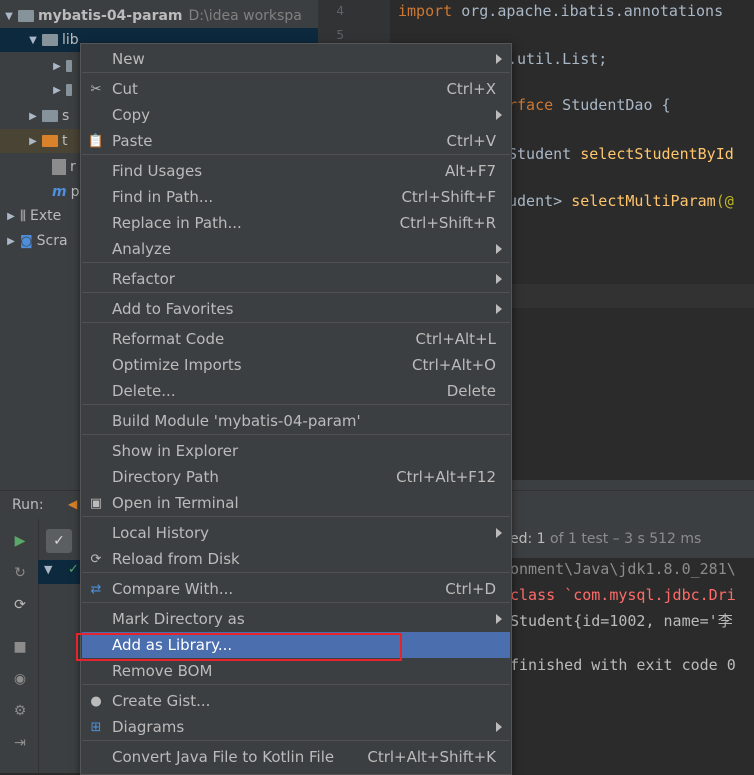 The width and height of the screenshot is (754, 775). What do you see at coordinates (96, 89) in the screenshot?
I see `scissors-icon: ✂` at bounding box center [96, 89].